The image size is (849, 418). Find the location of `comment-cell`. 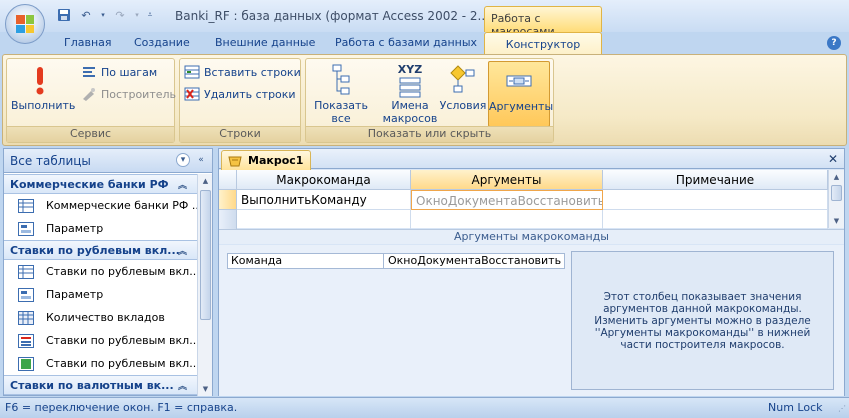

comment-cell is located at coordinates (715, 200).